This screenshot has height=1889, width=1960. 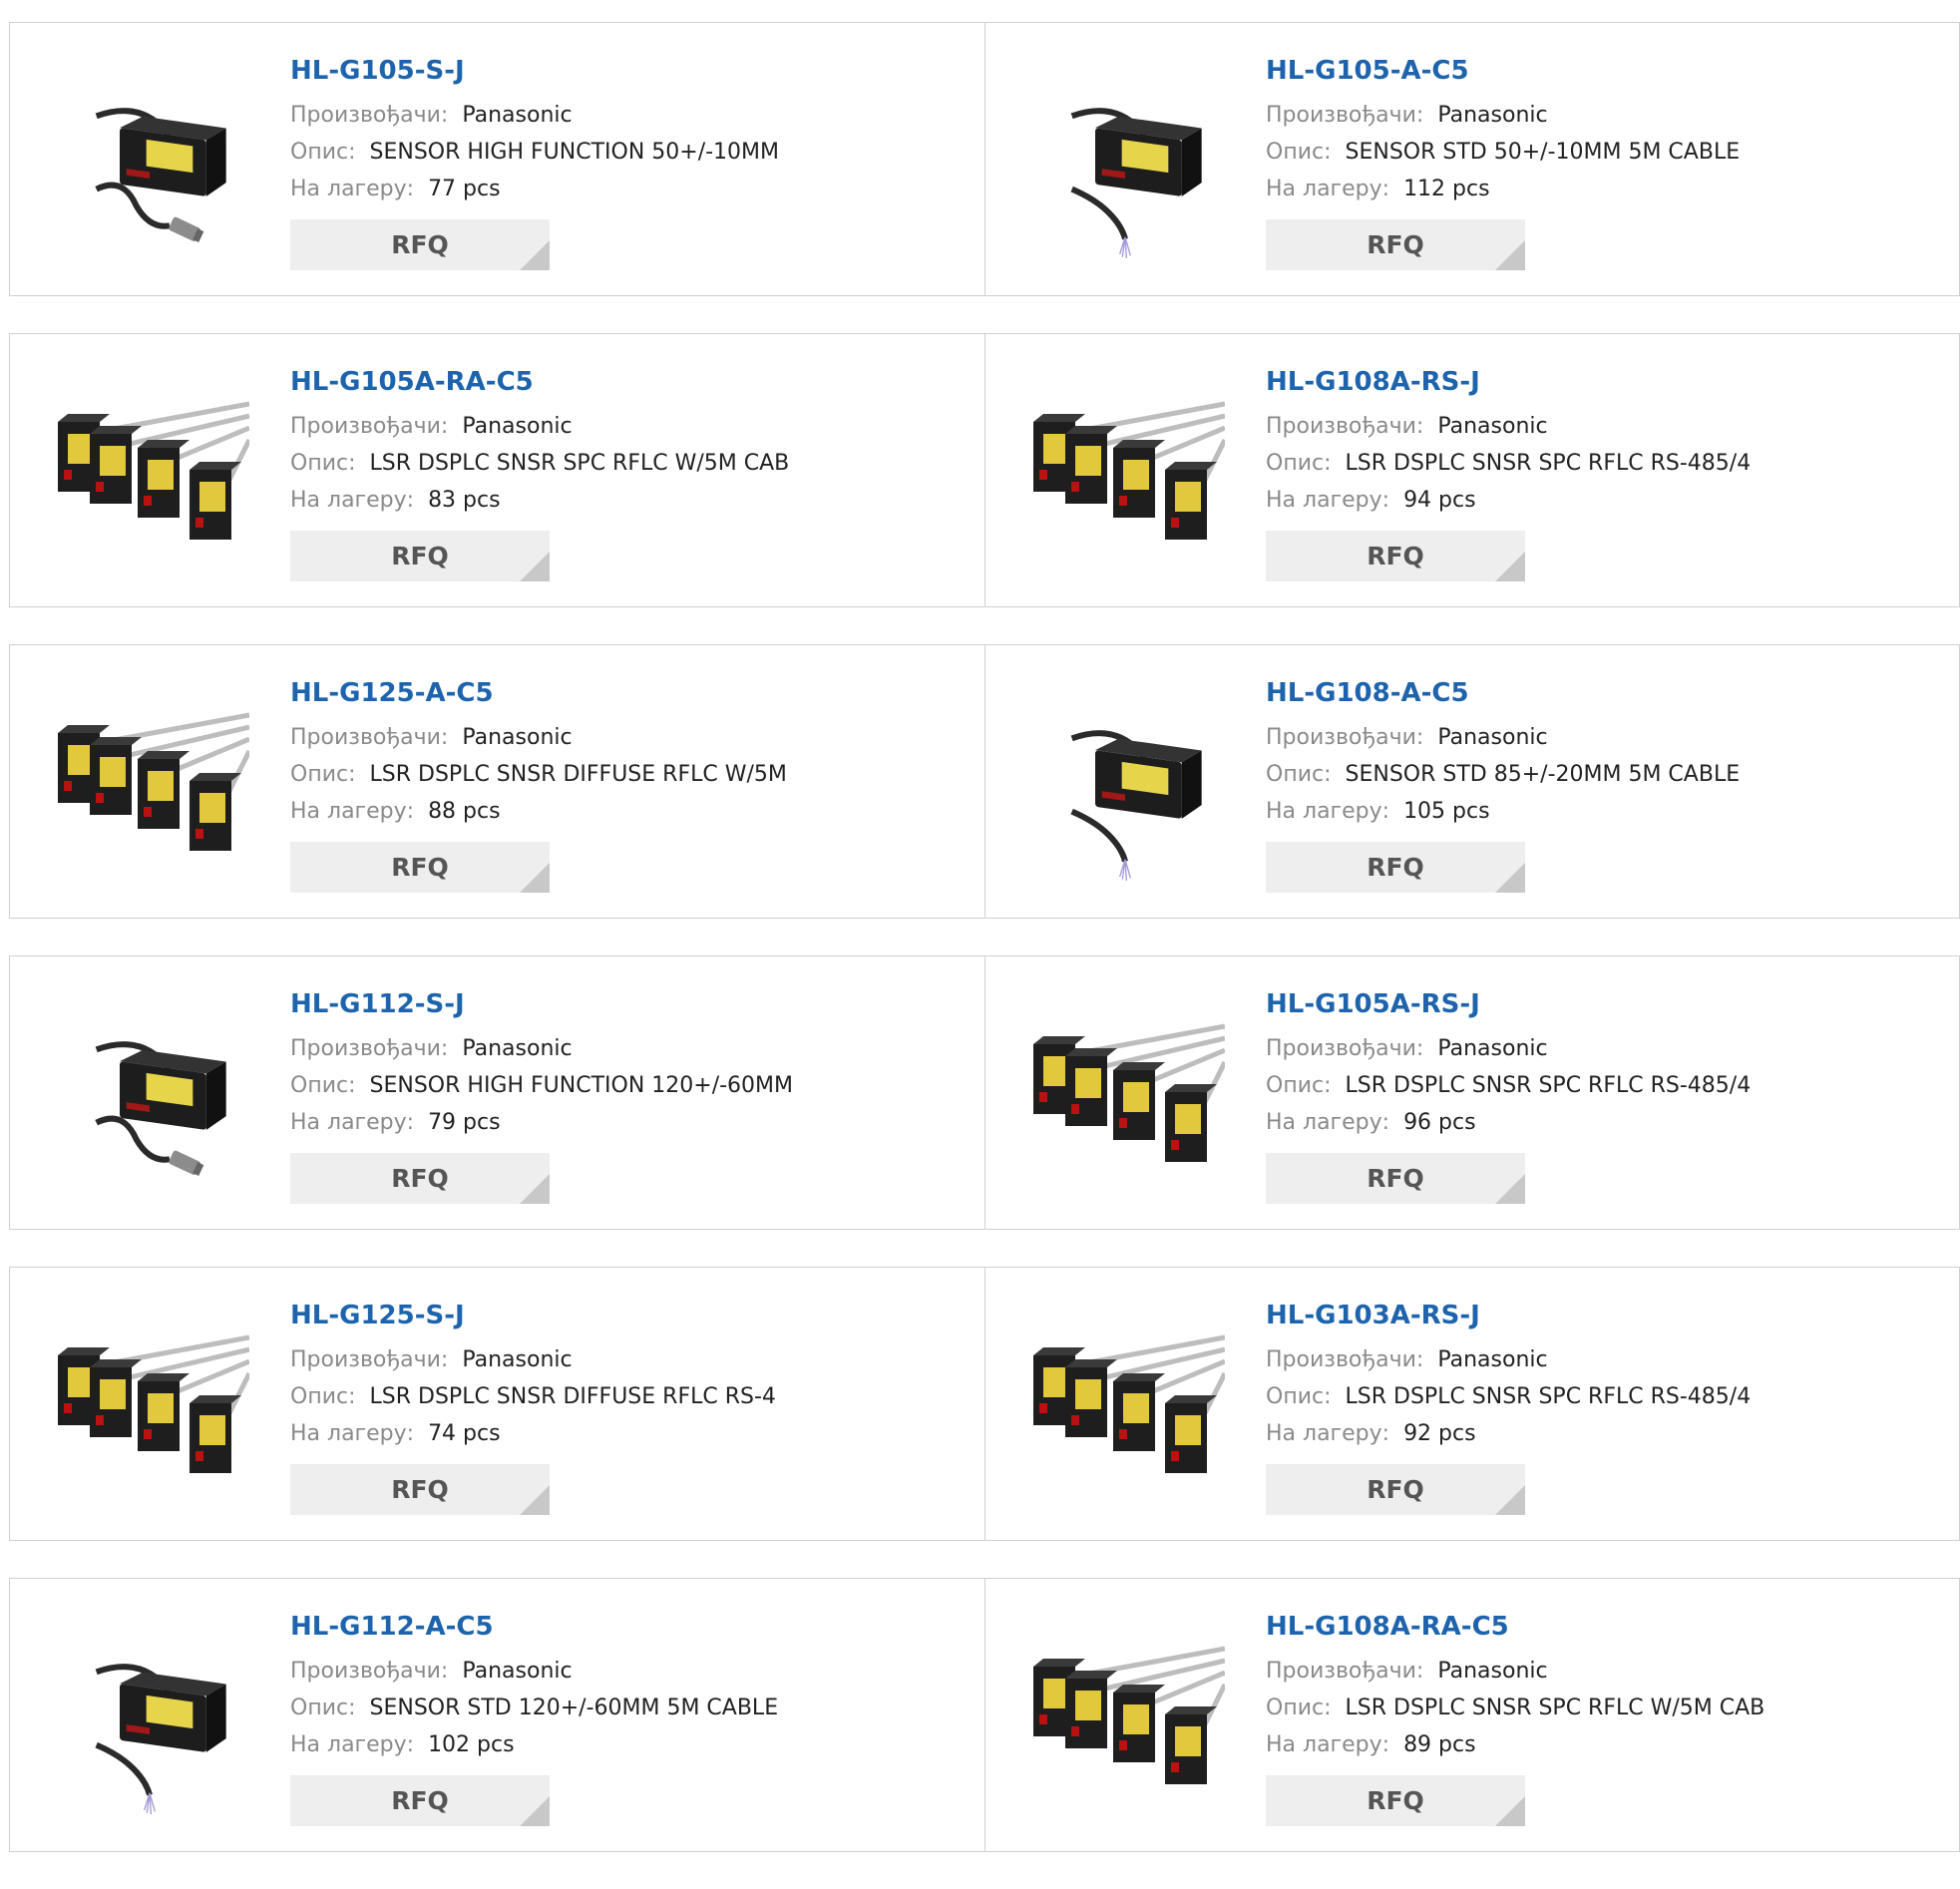 What do you see at coordinates (1608, 1627) in the screenshot?
I see `part-number-link: HL-G108A-RA-C5` at bounding box center [1608, 1627].